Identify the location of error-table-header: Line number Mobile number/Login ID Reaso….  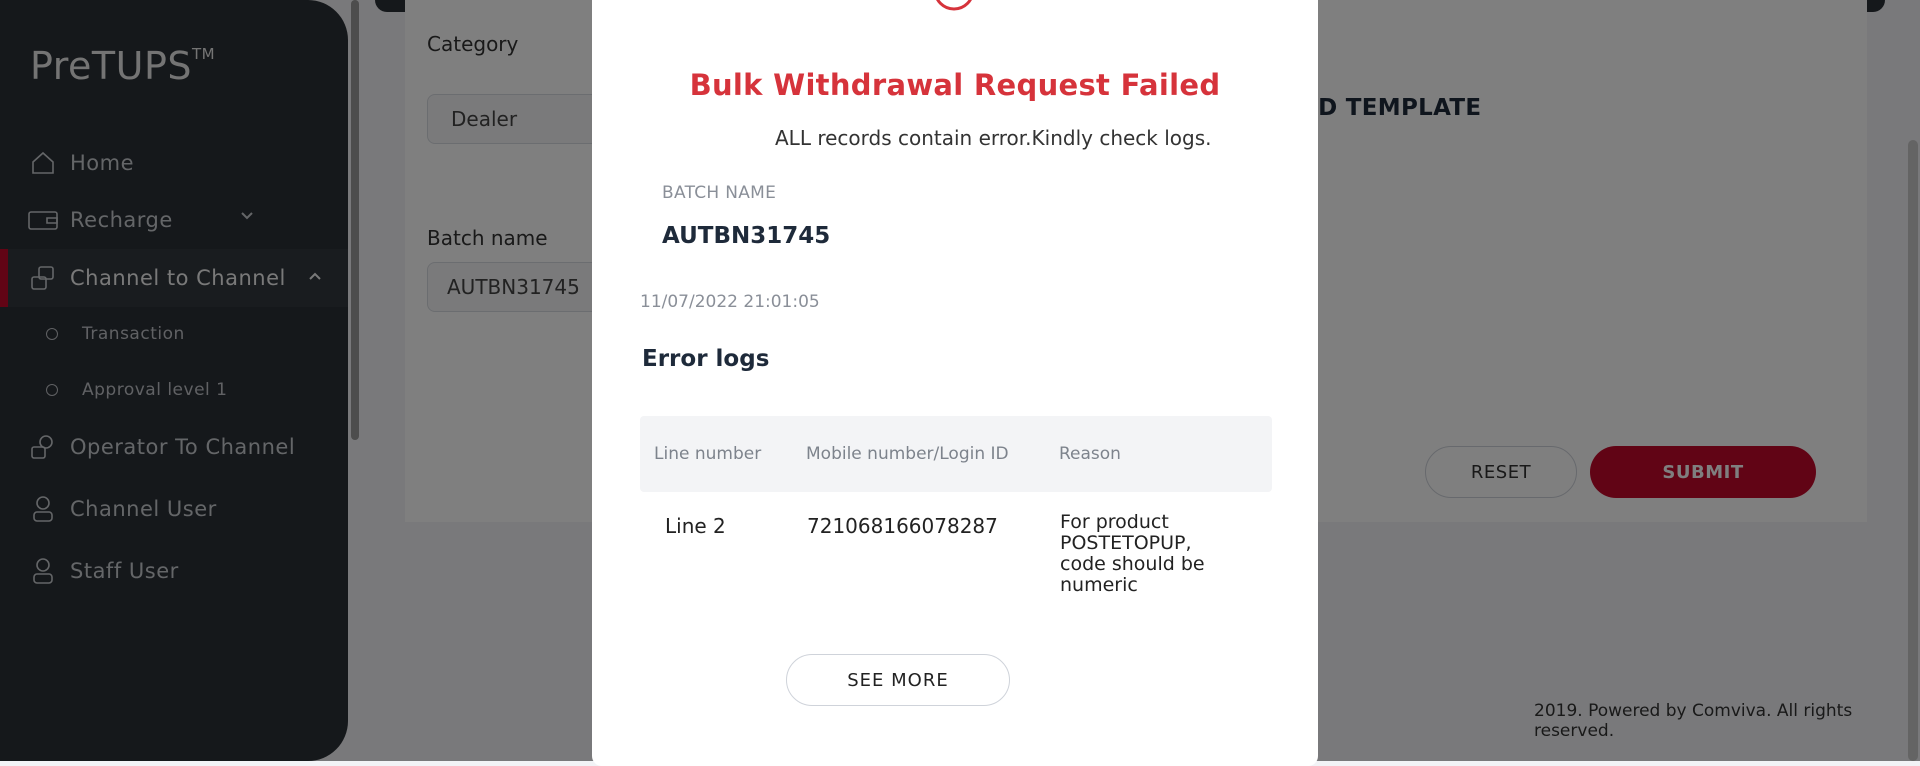
(956, 454).